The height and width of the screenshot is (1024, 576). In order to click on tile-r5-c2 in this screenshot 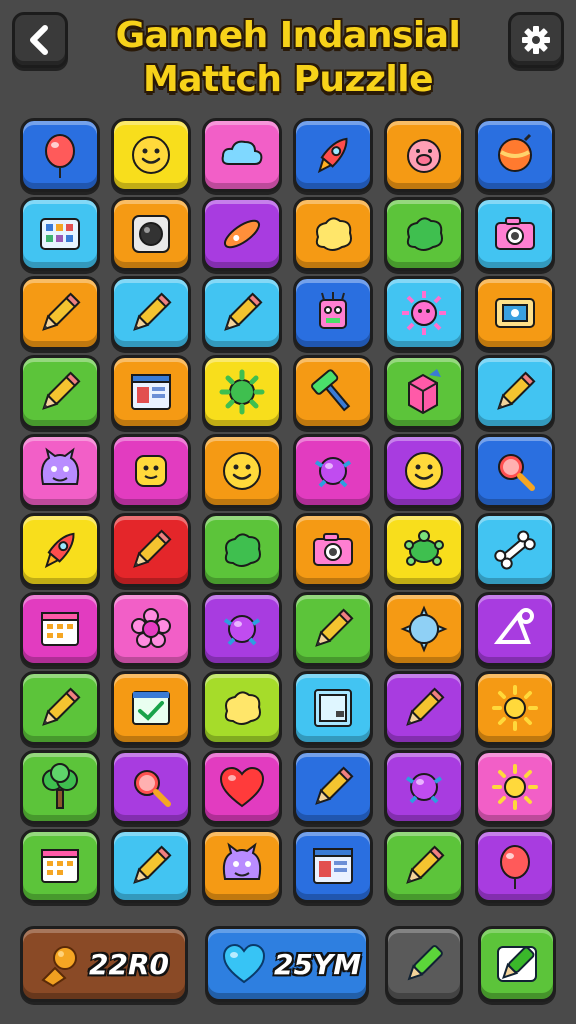, I will do `click(151, 471)`.